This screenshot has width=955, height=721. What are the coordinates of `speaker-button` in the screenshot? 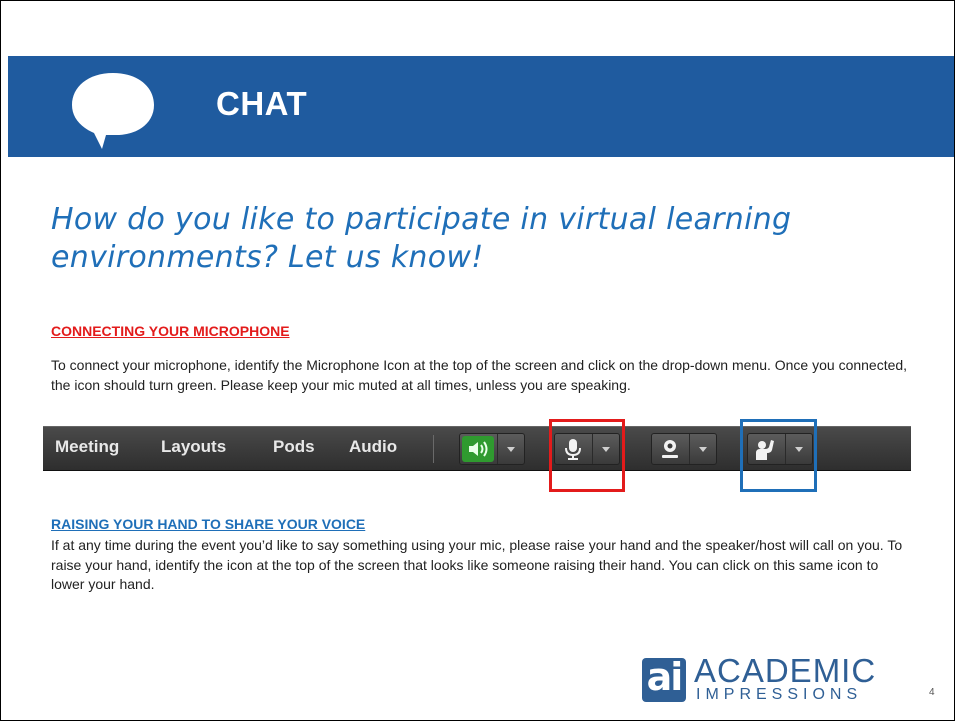 It's located at (492, 449).